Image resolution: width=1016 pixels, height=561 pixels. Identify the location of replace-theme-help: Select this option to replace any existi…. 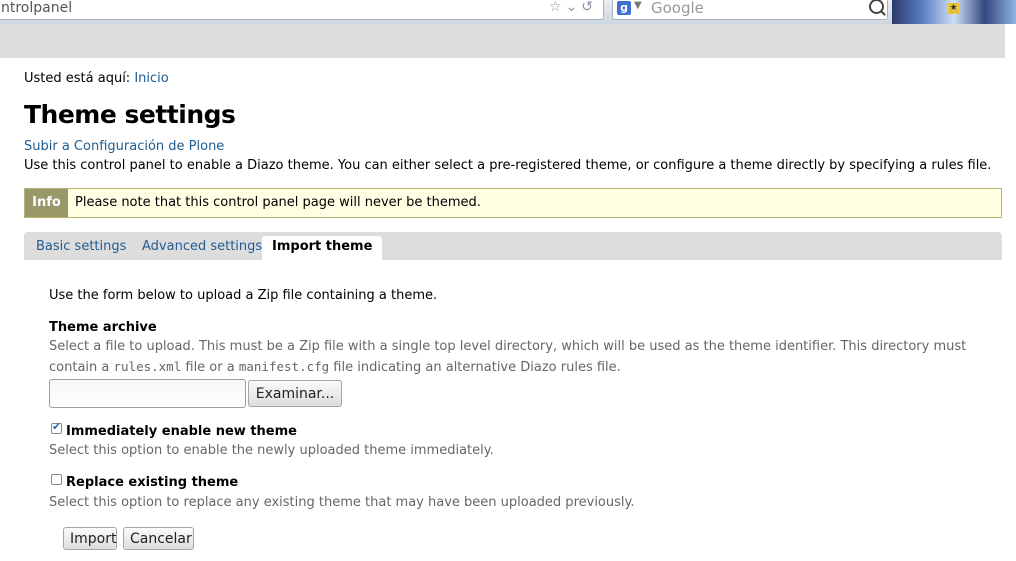
(342, 502).